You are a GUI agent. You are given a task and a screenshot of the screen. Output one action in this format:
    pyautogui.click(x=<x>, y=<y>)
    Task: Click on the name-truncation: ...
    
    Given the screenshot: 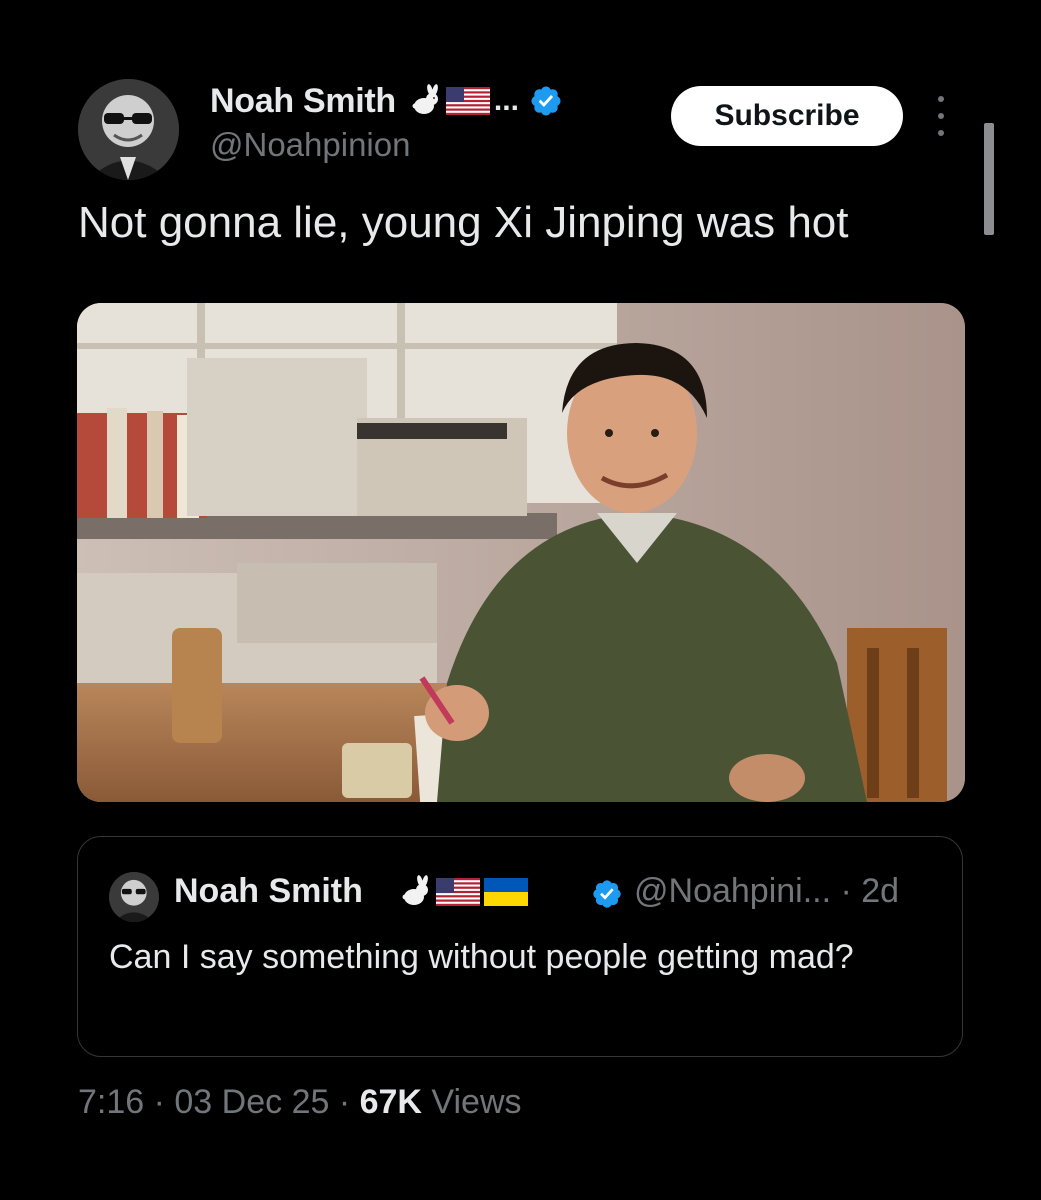 What is the action you would take?
    pyautogui.click(x=506, y=100)
    